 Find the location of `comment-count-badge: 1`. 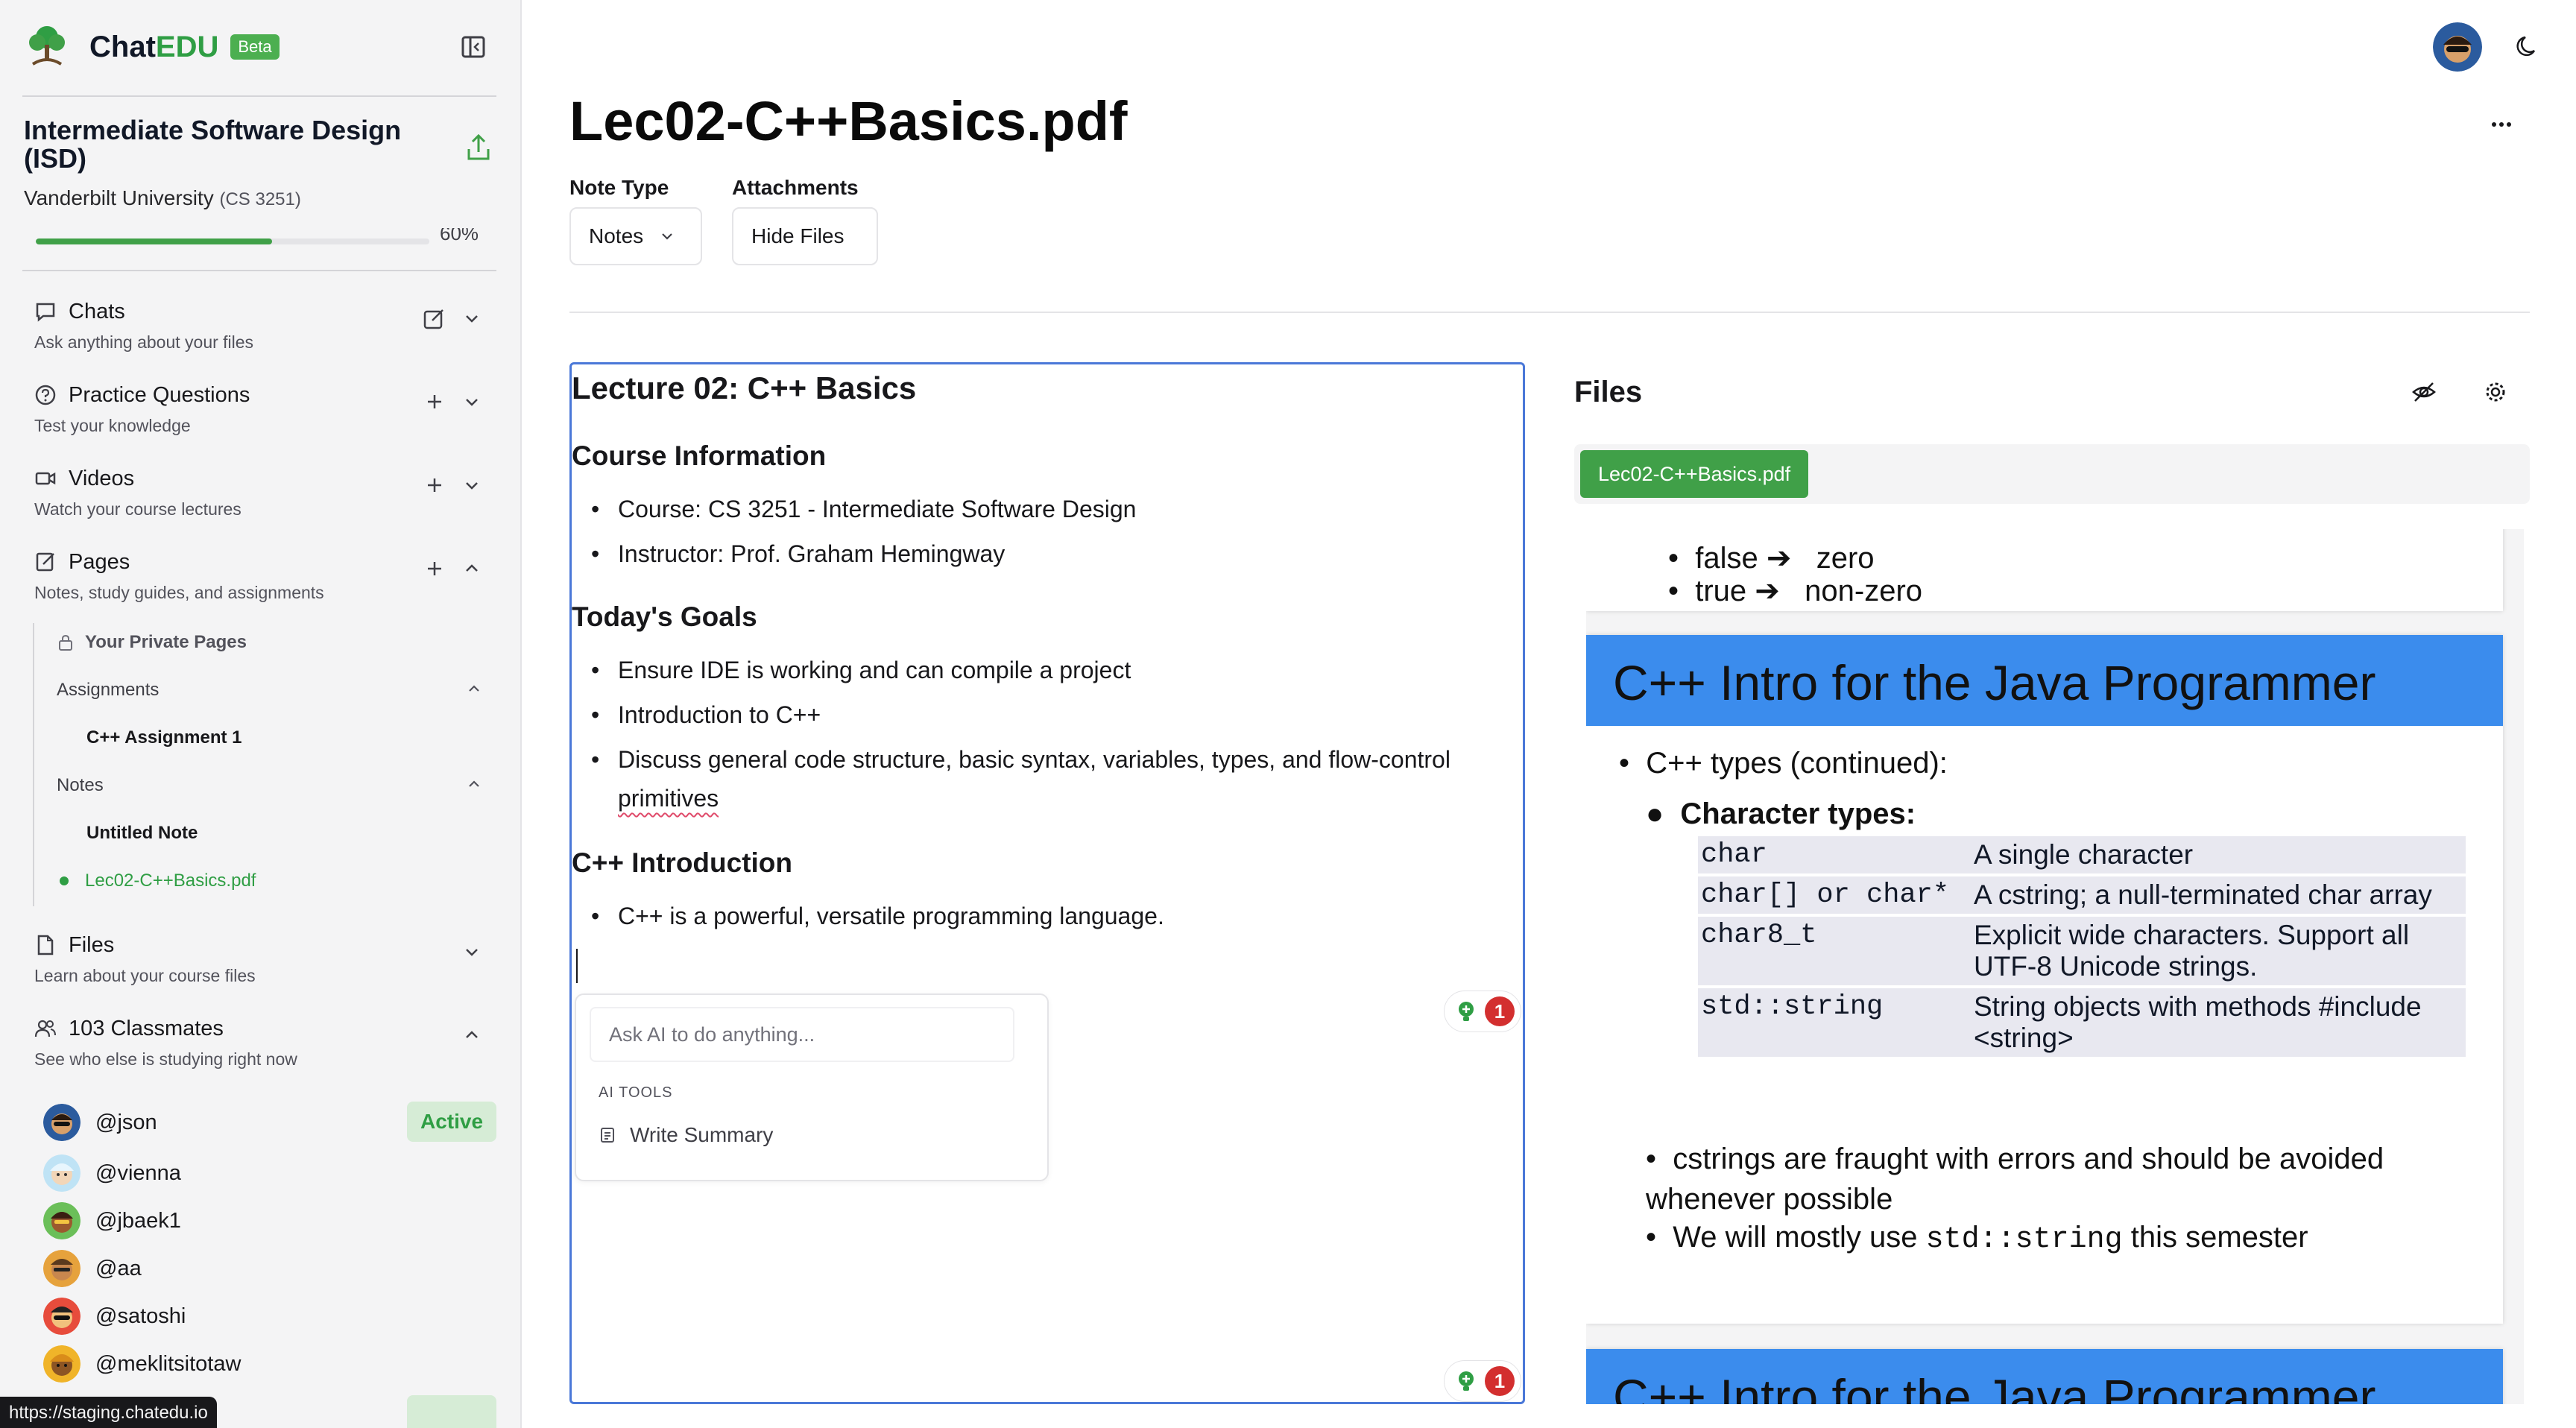

comment-count-badge: 1 is located at coordinates (1500, 1011).